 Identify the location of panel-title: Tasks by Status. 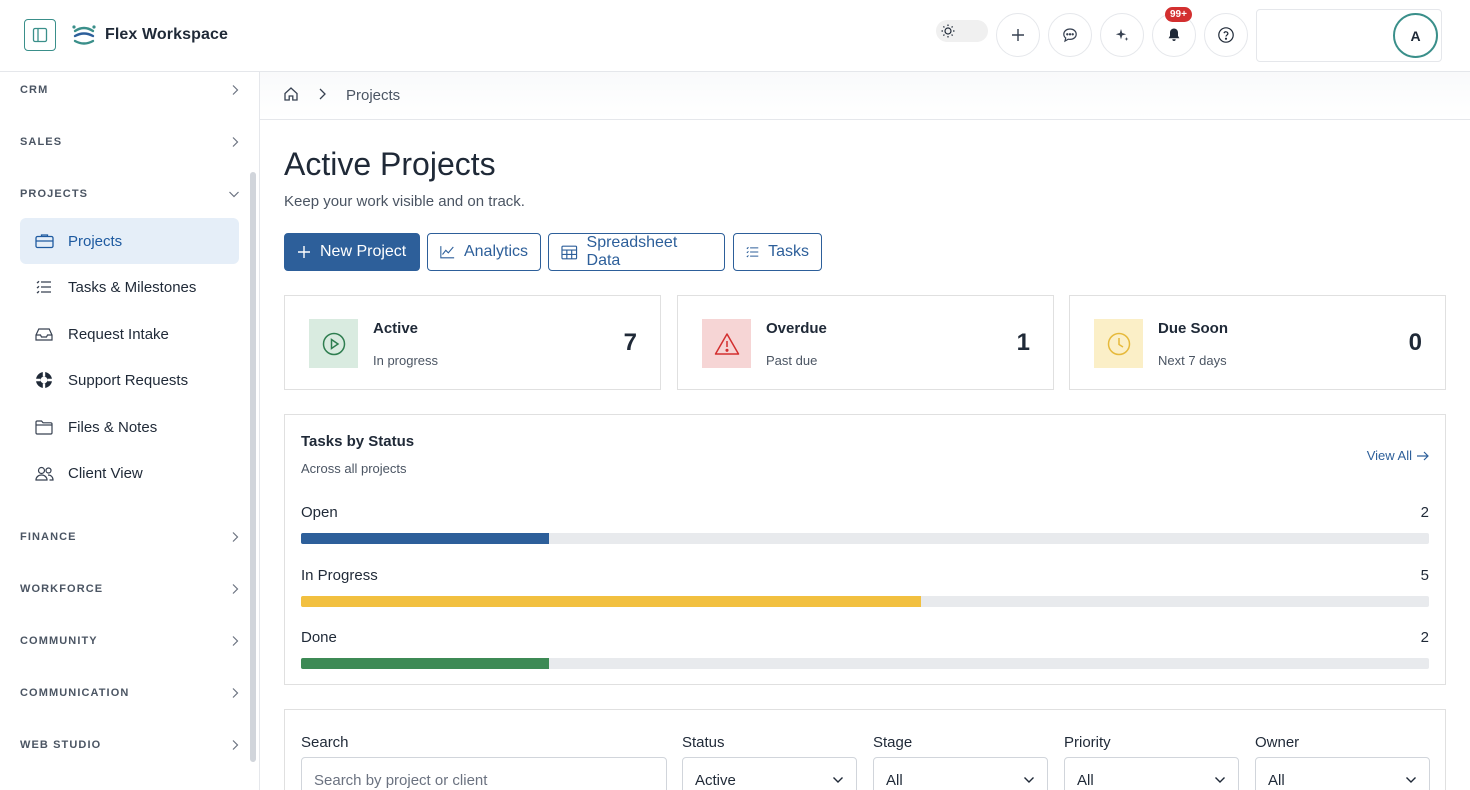
(358, 441).